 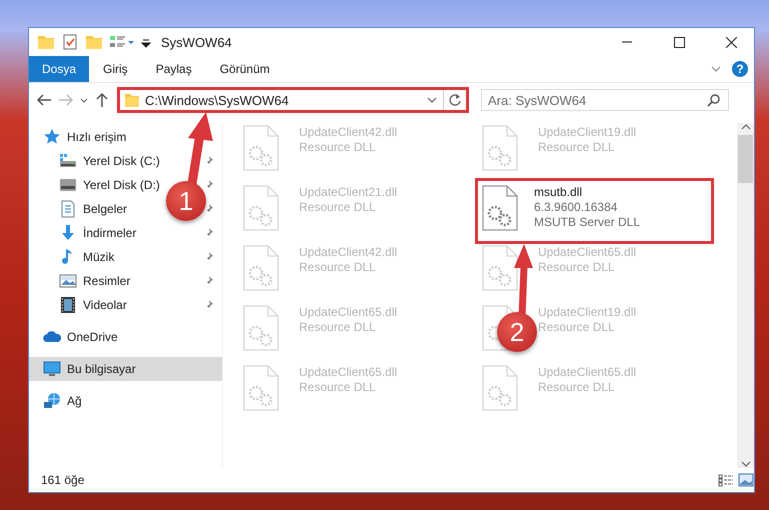 I want to click on scroll-up-icon, so click(x=745, y=127).